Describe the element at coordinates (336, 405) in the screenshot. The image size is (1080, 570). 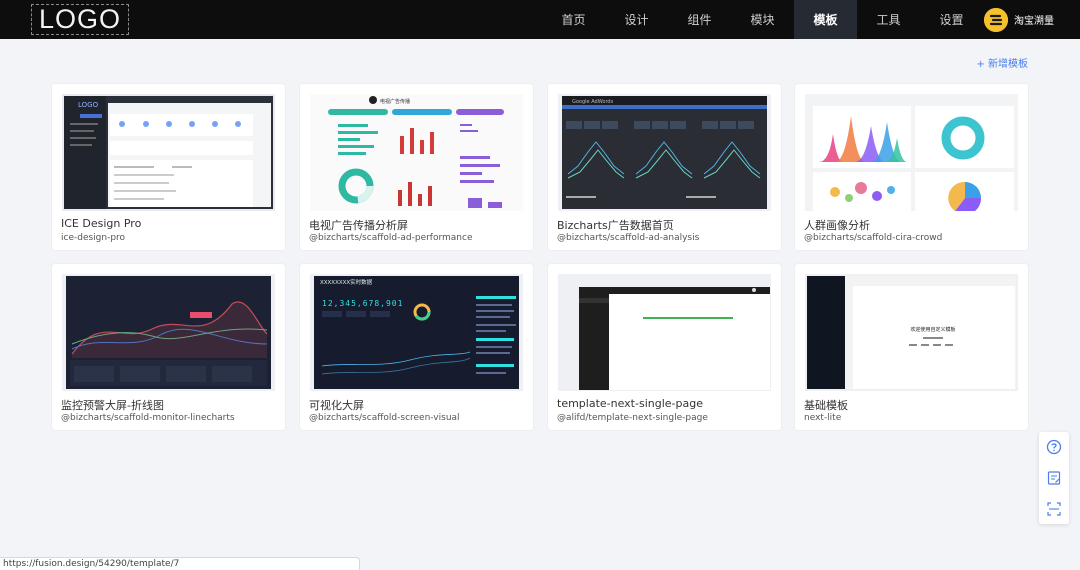
I see `template-title: 可视化大屏` at that location.